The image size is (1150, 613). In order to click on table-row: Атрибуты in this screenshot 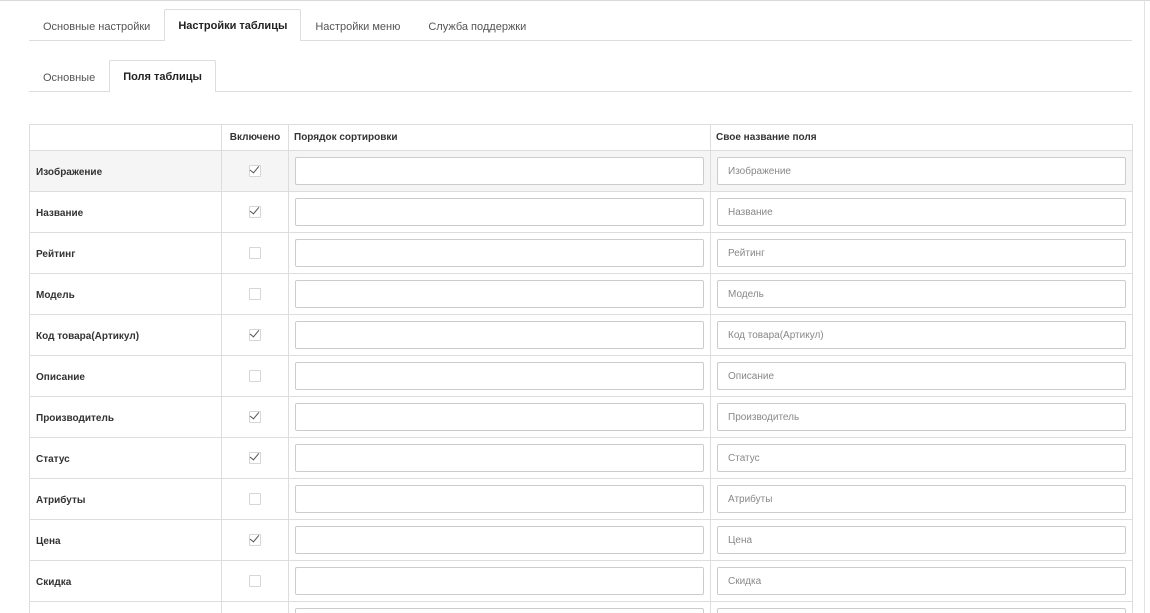, I will do `click(581, 499)`.